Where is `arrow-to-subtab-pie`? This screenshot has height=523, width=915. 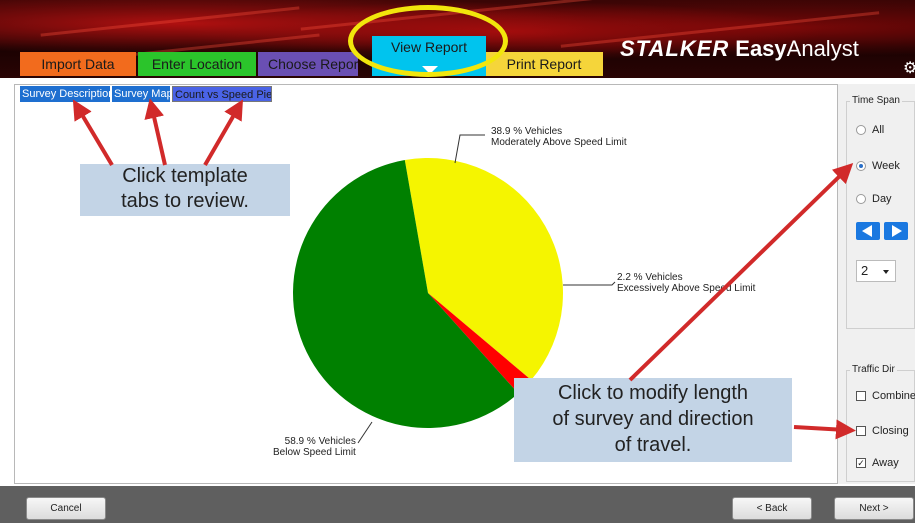
arrow-to-subtab-pie is located at coordinates (223, 133).